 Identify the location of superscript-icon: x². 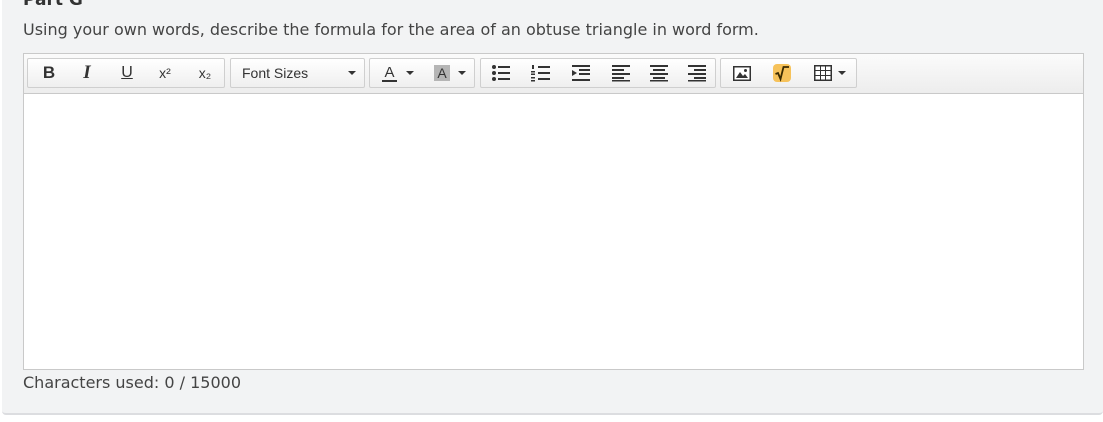
(165, 73).